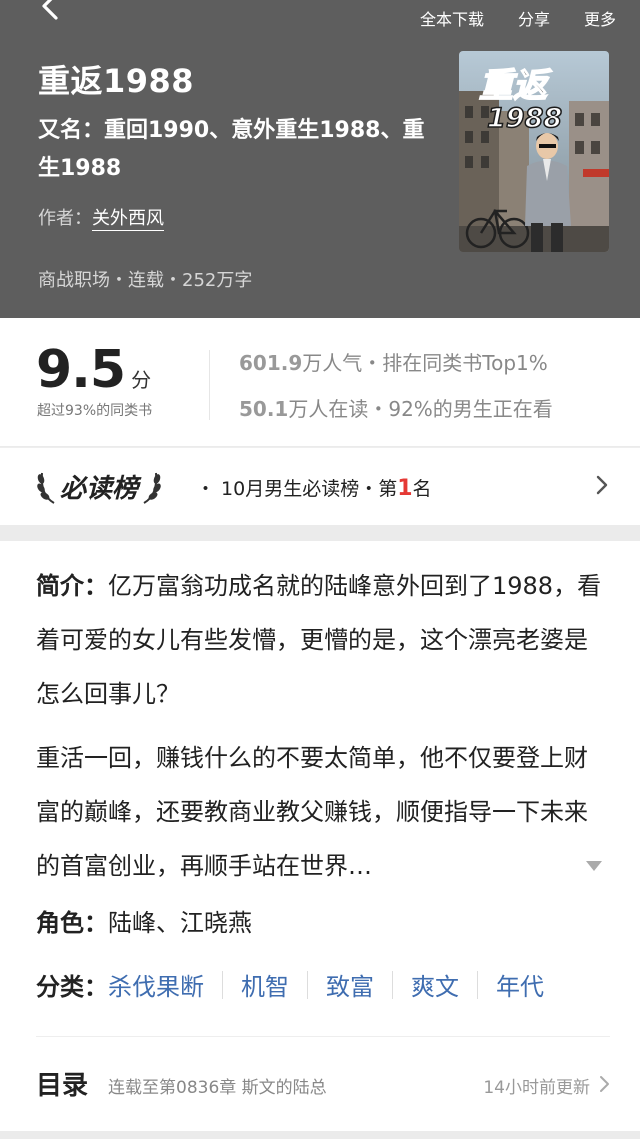  Describe the element at coordinates (49, 13) in the screenshot. I see `back-arrow-icon` at that location.